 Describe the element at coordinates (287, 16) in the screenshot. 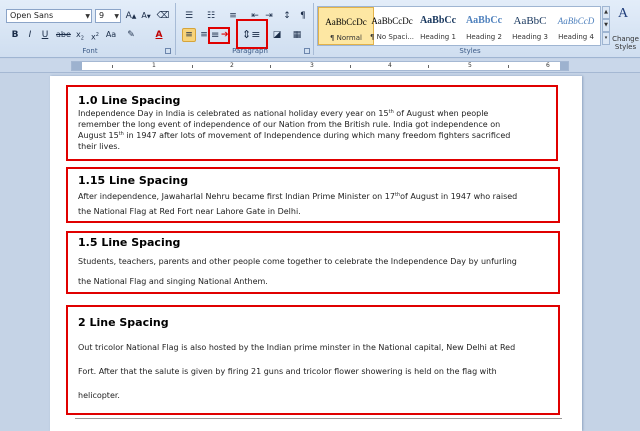

I see `sort-icon: ↕` at that location.